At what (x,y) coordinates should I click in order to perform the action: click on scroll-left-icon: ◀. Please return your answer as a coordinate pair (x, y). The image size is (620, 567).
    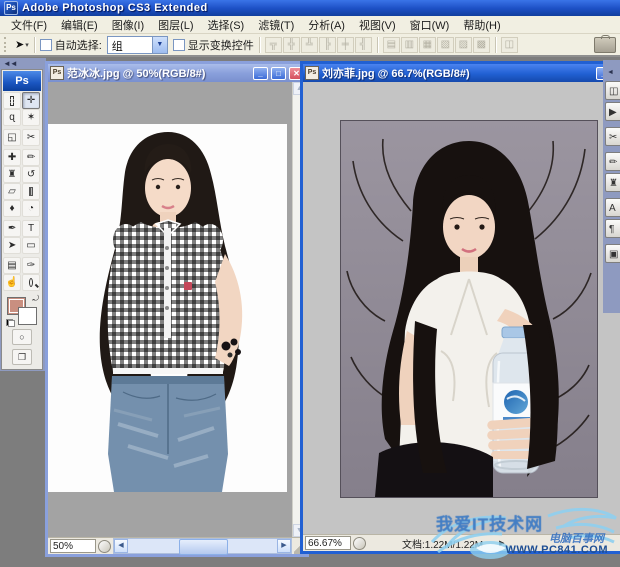
    Looking at the image, I should click on (121, 546).